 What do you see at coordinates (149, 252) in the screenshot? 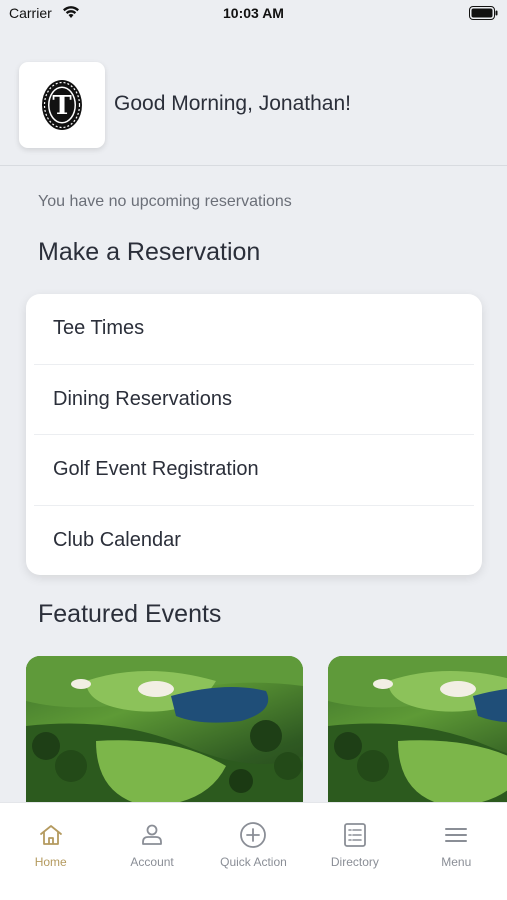
I see `make-reservation-title: Make a Reservation` at bounding box center [149, 252].